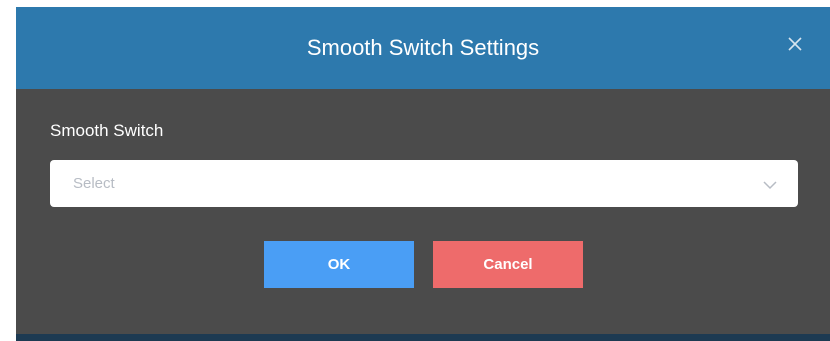  Describe the element at coordinates (339, 264) in the screenshot. I see `ok-button: OK` at that location.